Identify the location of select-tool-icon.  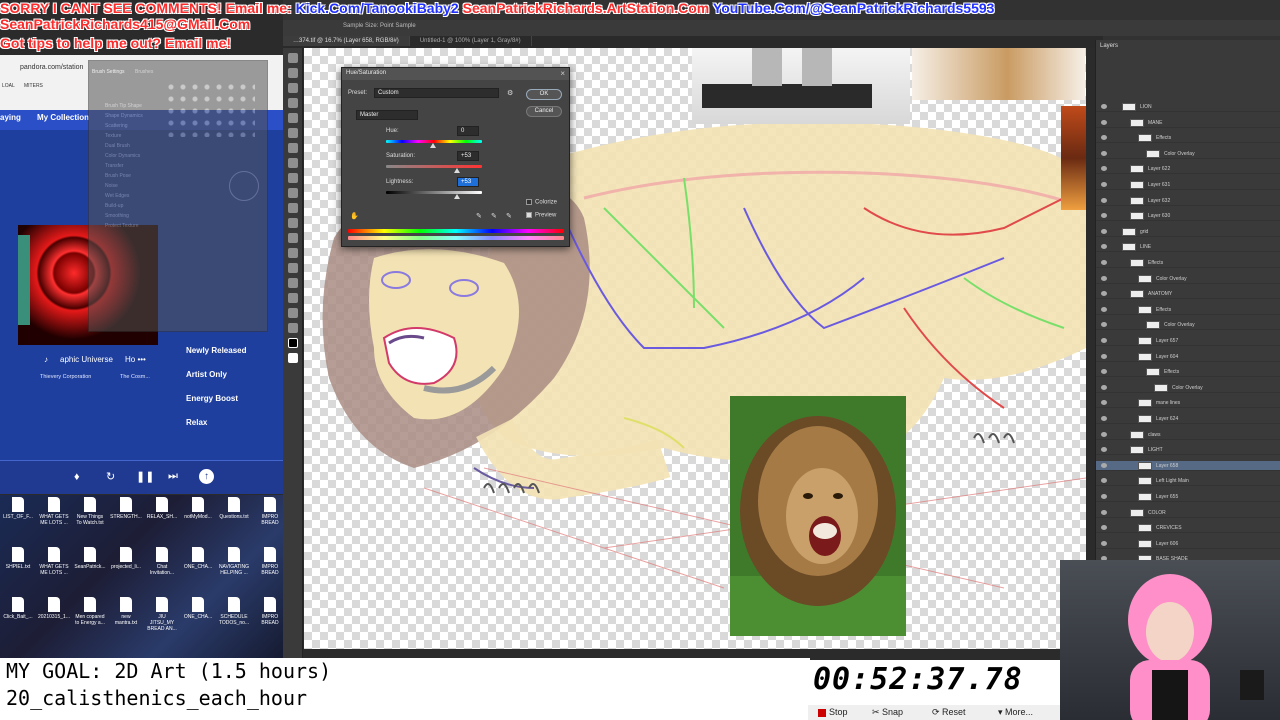
(293, 103).